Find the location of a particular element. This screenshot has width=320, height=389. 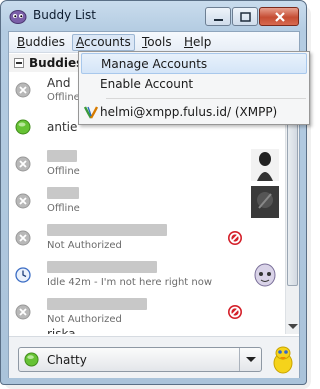

maximize-button is located at coordinates (245, 16).